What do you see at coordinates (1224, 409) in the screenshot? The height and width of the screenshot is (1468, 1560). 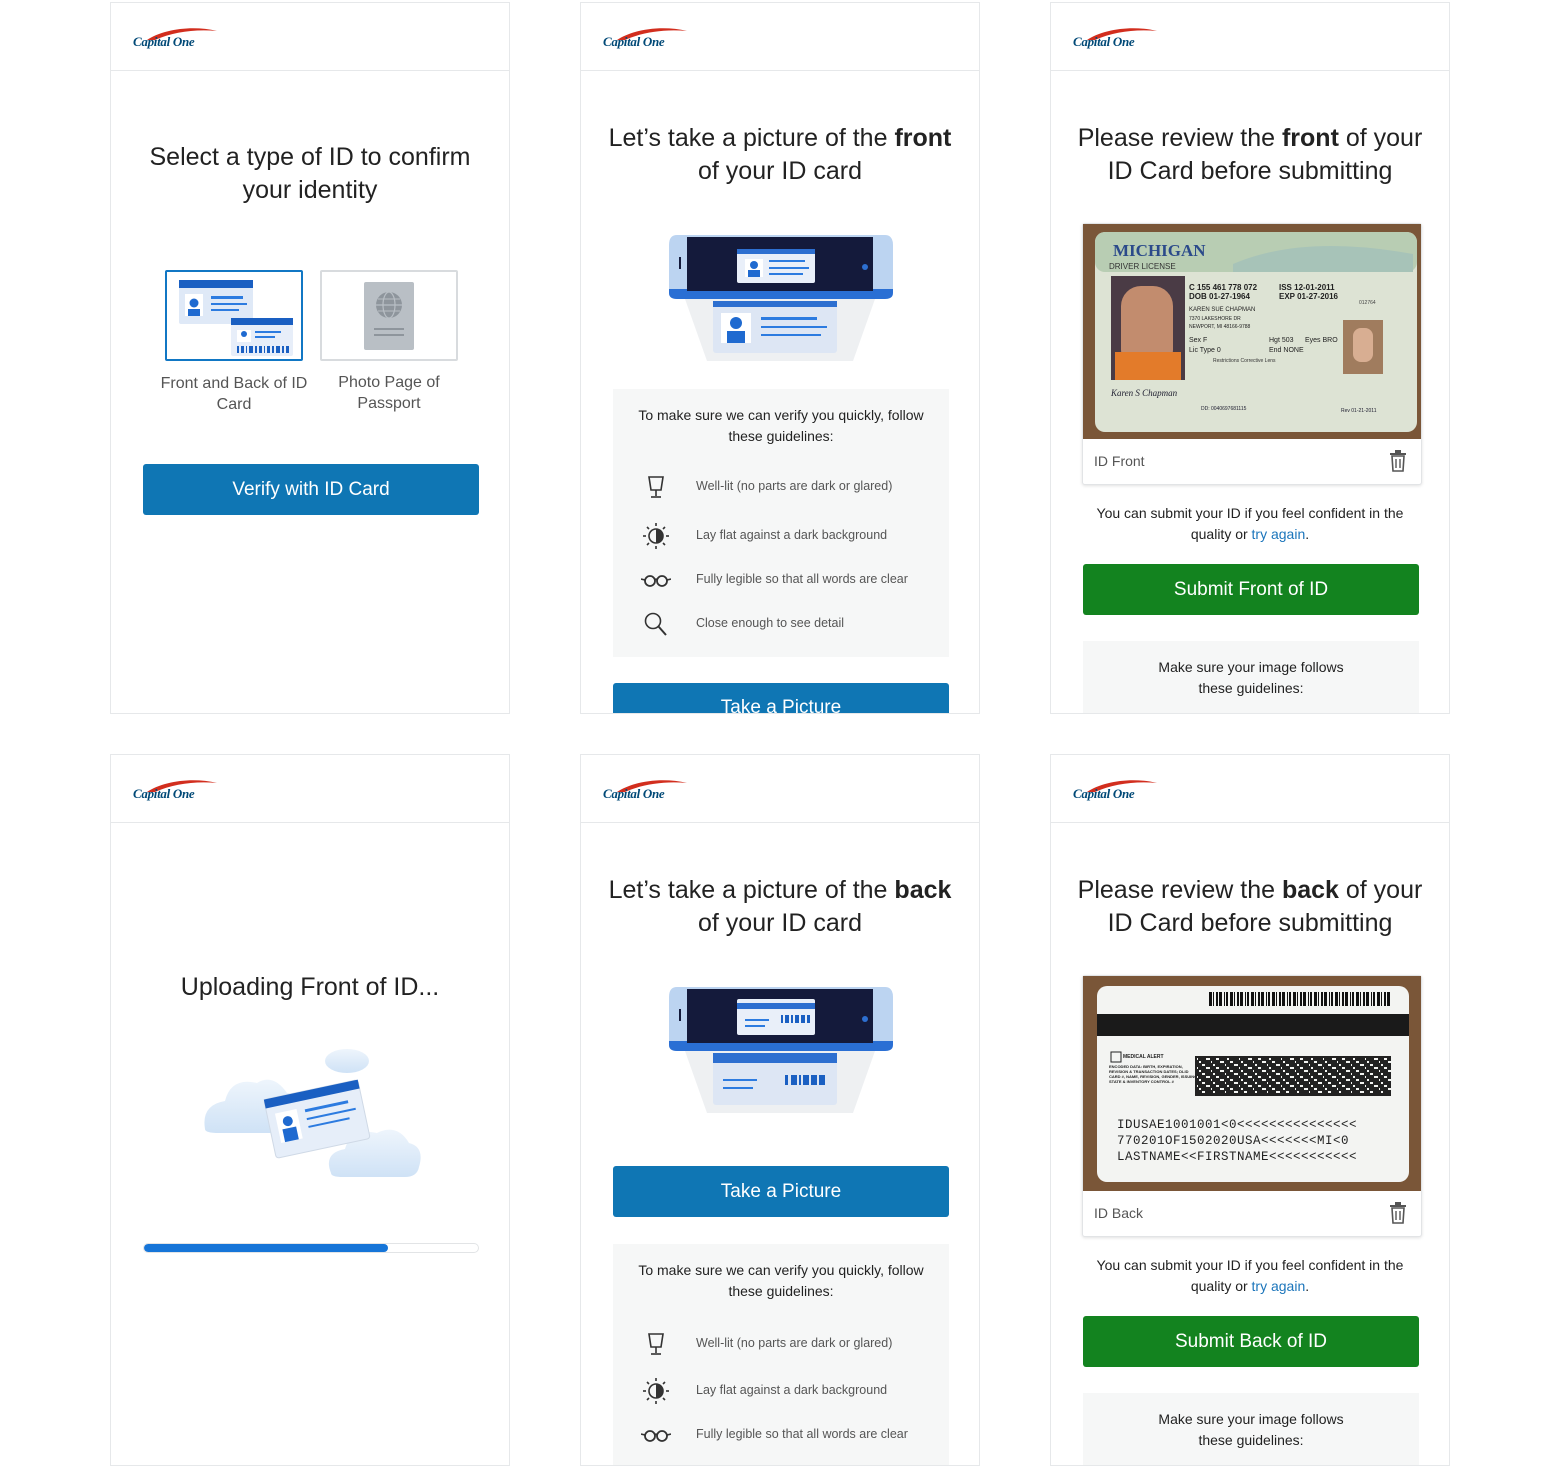 I see `svg-text: DD: 0040697681115` at bounding box center [1224, 409].